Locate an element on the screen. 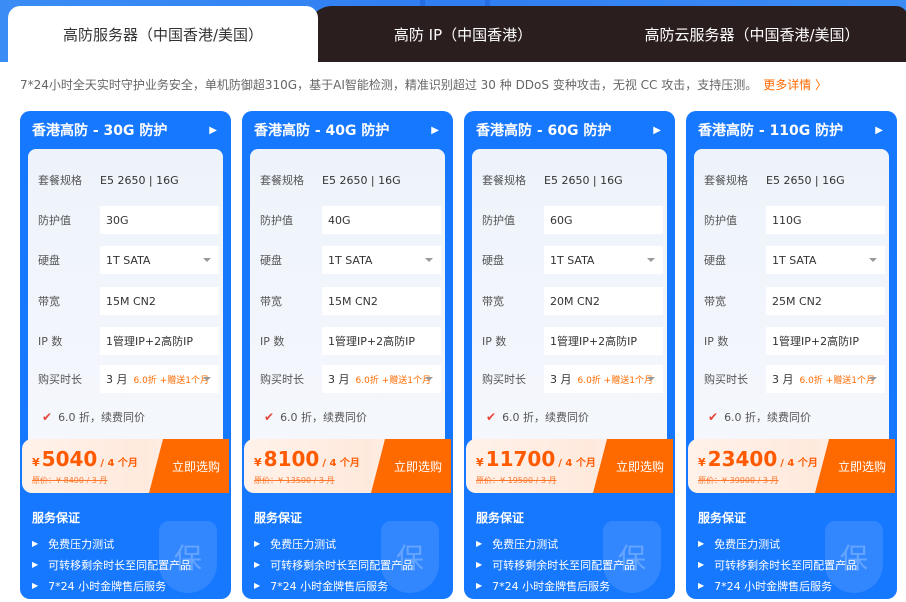 The width and height of the screenshot is (906, 602). currency-symbol: ¥ is located at coordinates (702, 462).